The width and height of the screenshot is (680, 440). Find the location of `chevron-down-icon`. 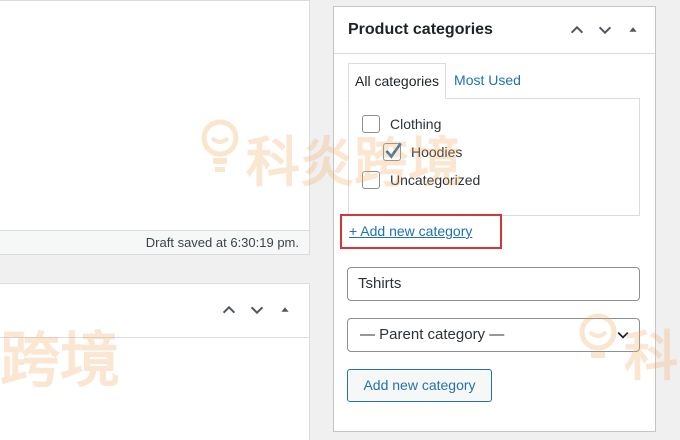

chevron-down-icon is located at coordinates (623, 335).